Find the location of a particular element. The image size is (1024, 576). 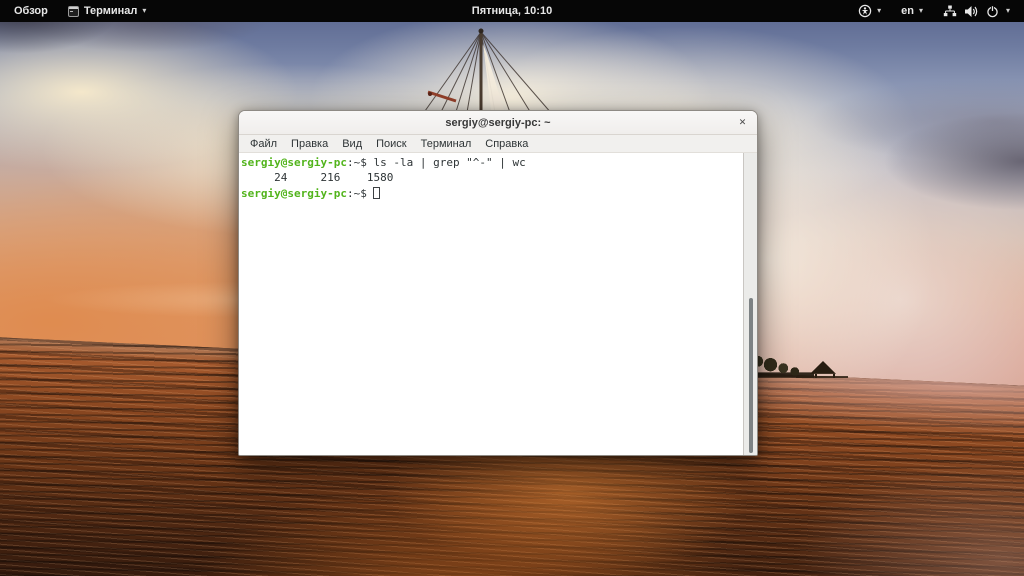

top-bar-left: Обзор Терминал ▾ is located at coordinates (80, 11).